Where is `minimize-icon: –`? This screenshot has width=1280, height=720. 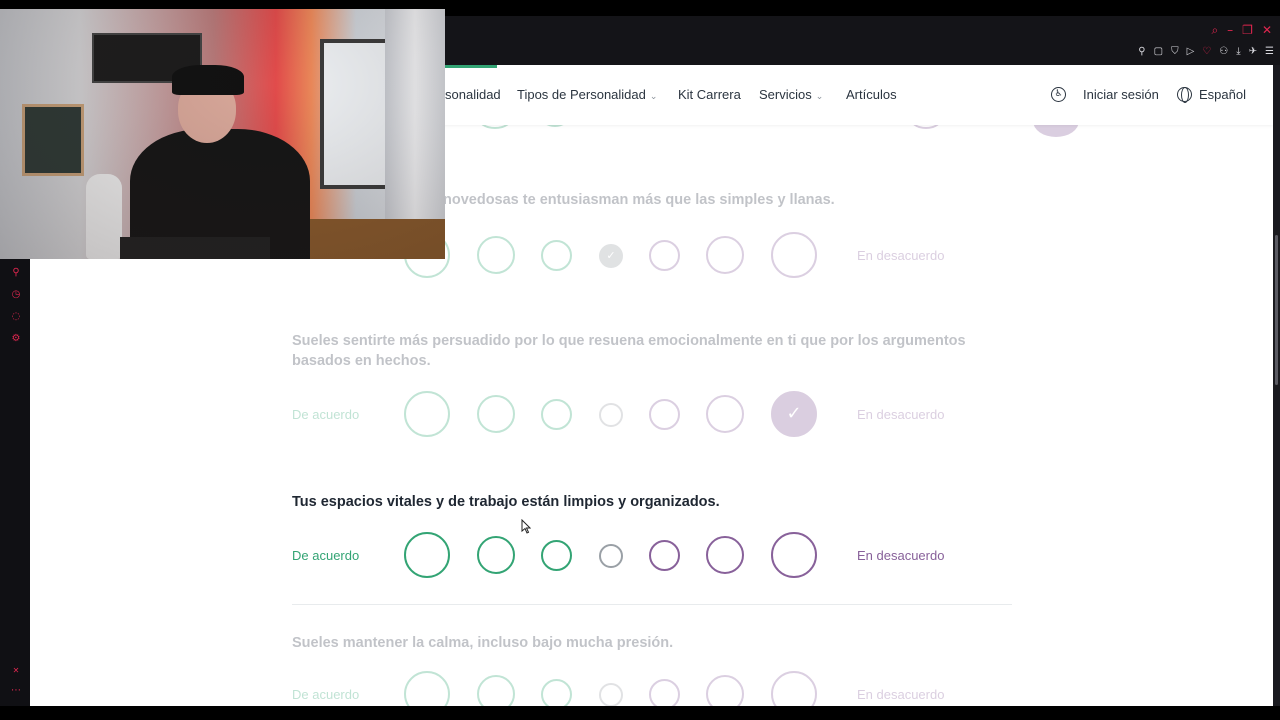
minimize-icon: – is located at coordinates (1230, 30).